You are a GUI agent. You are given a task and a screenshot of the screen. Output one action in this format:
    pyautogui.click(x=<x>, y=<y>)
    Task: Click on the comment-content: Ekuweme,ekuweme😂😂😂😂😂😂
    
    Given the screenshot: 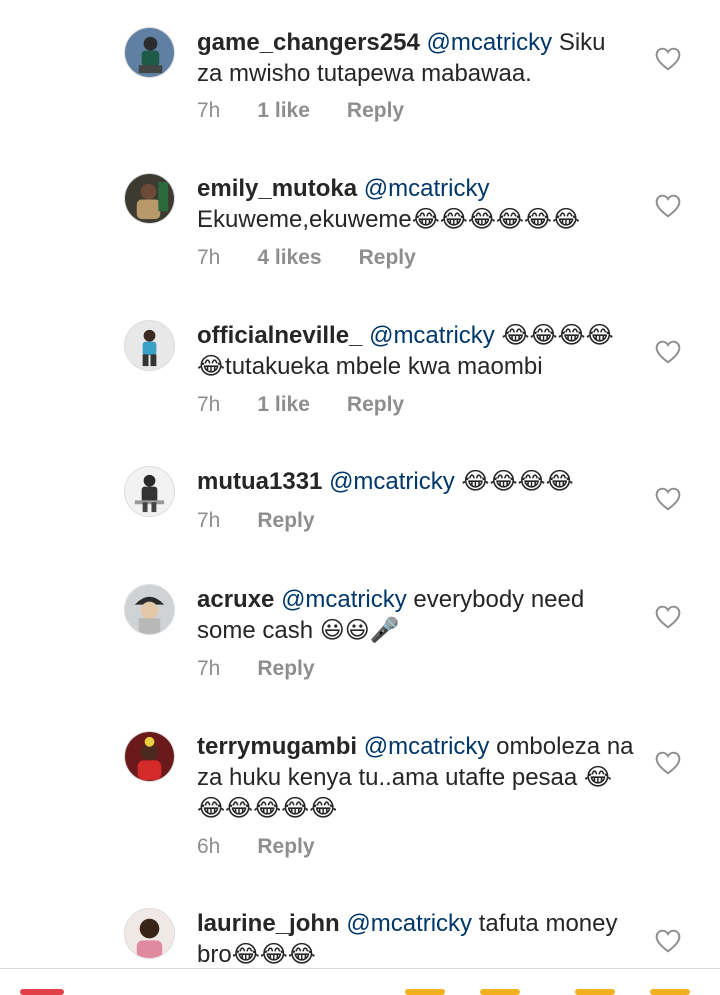 What is the action you would take?
    pyautogui.click(x=389, y=219)
    